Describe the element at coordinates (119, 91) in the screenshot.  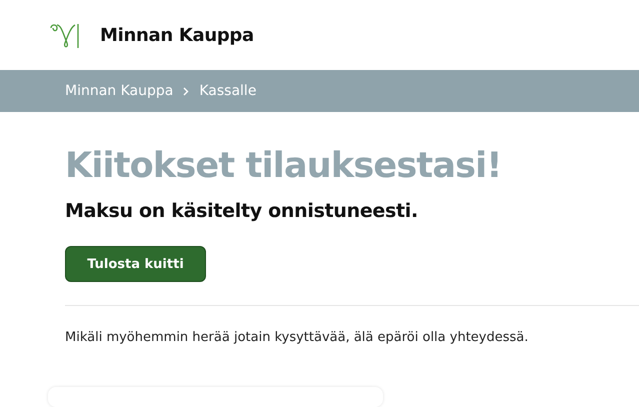
I see `breadcrumb-link: Minnan Kauppa` at that location.